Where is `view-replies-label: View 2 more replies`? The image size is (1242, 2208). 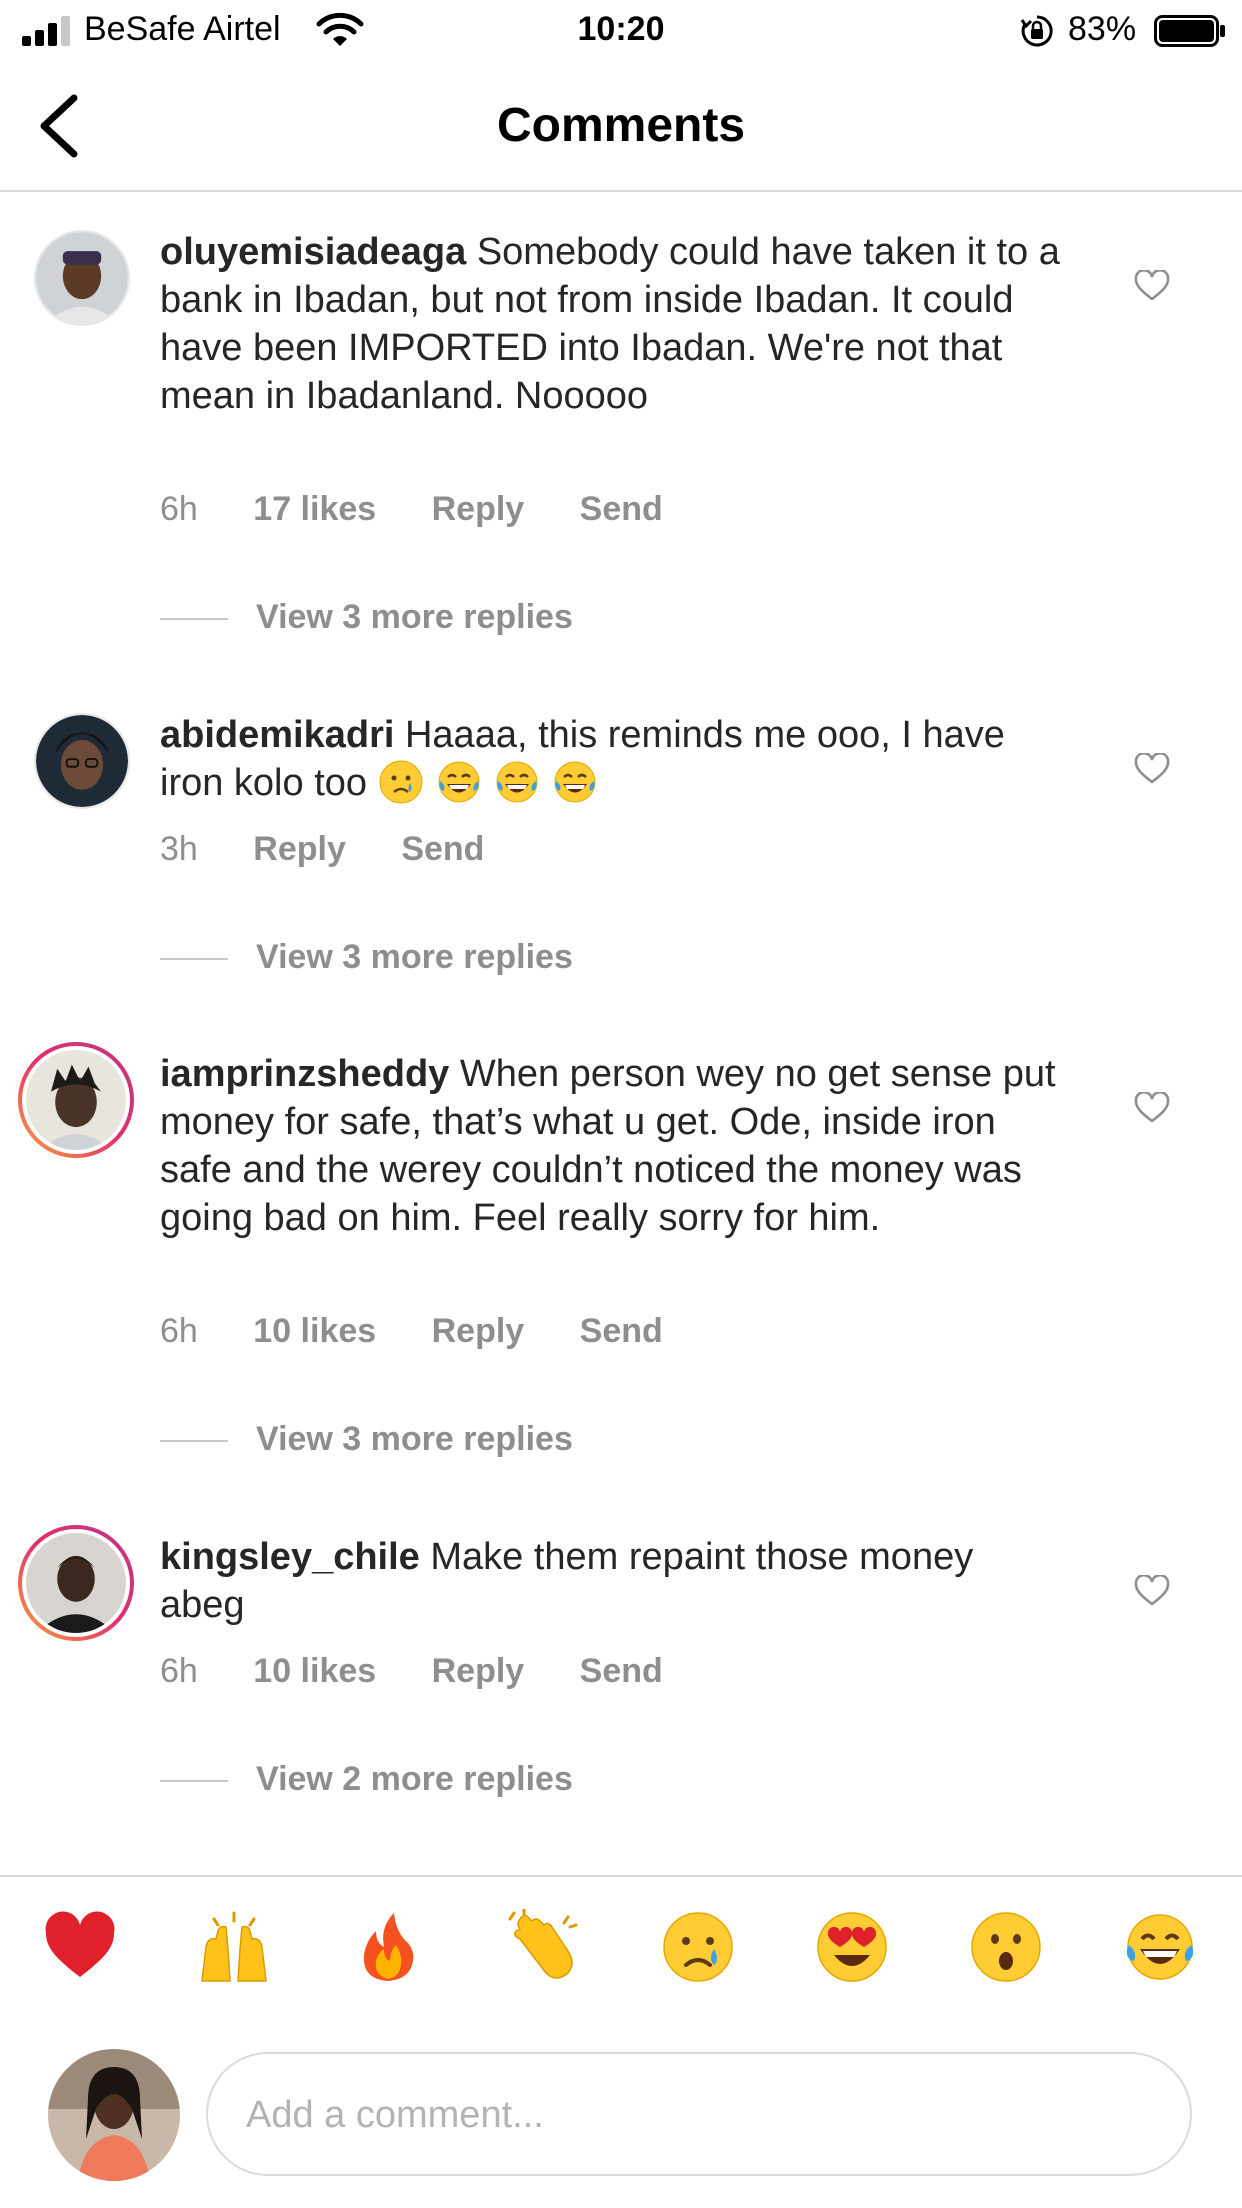
view-replies-label: View 2 more replies is located at coordinates (414, 1779).